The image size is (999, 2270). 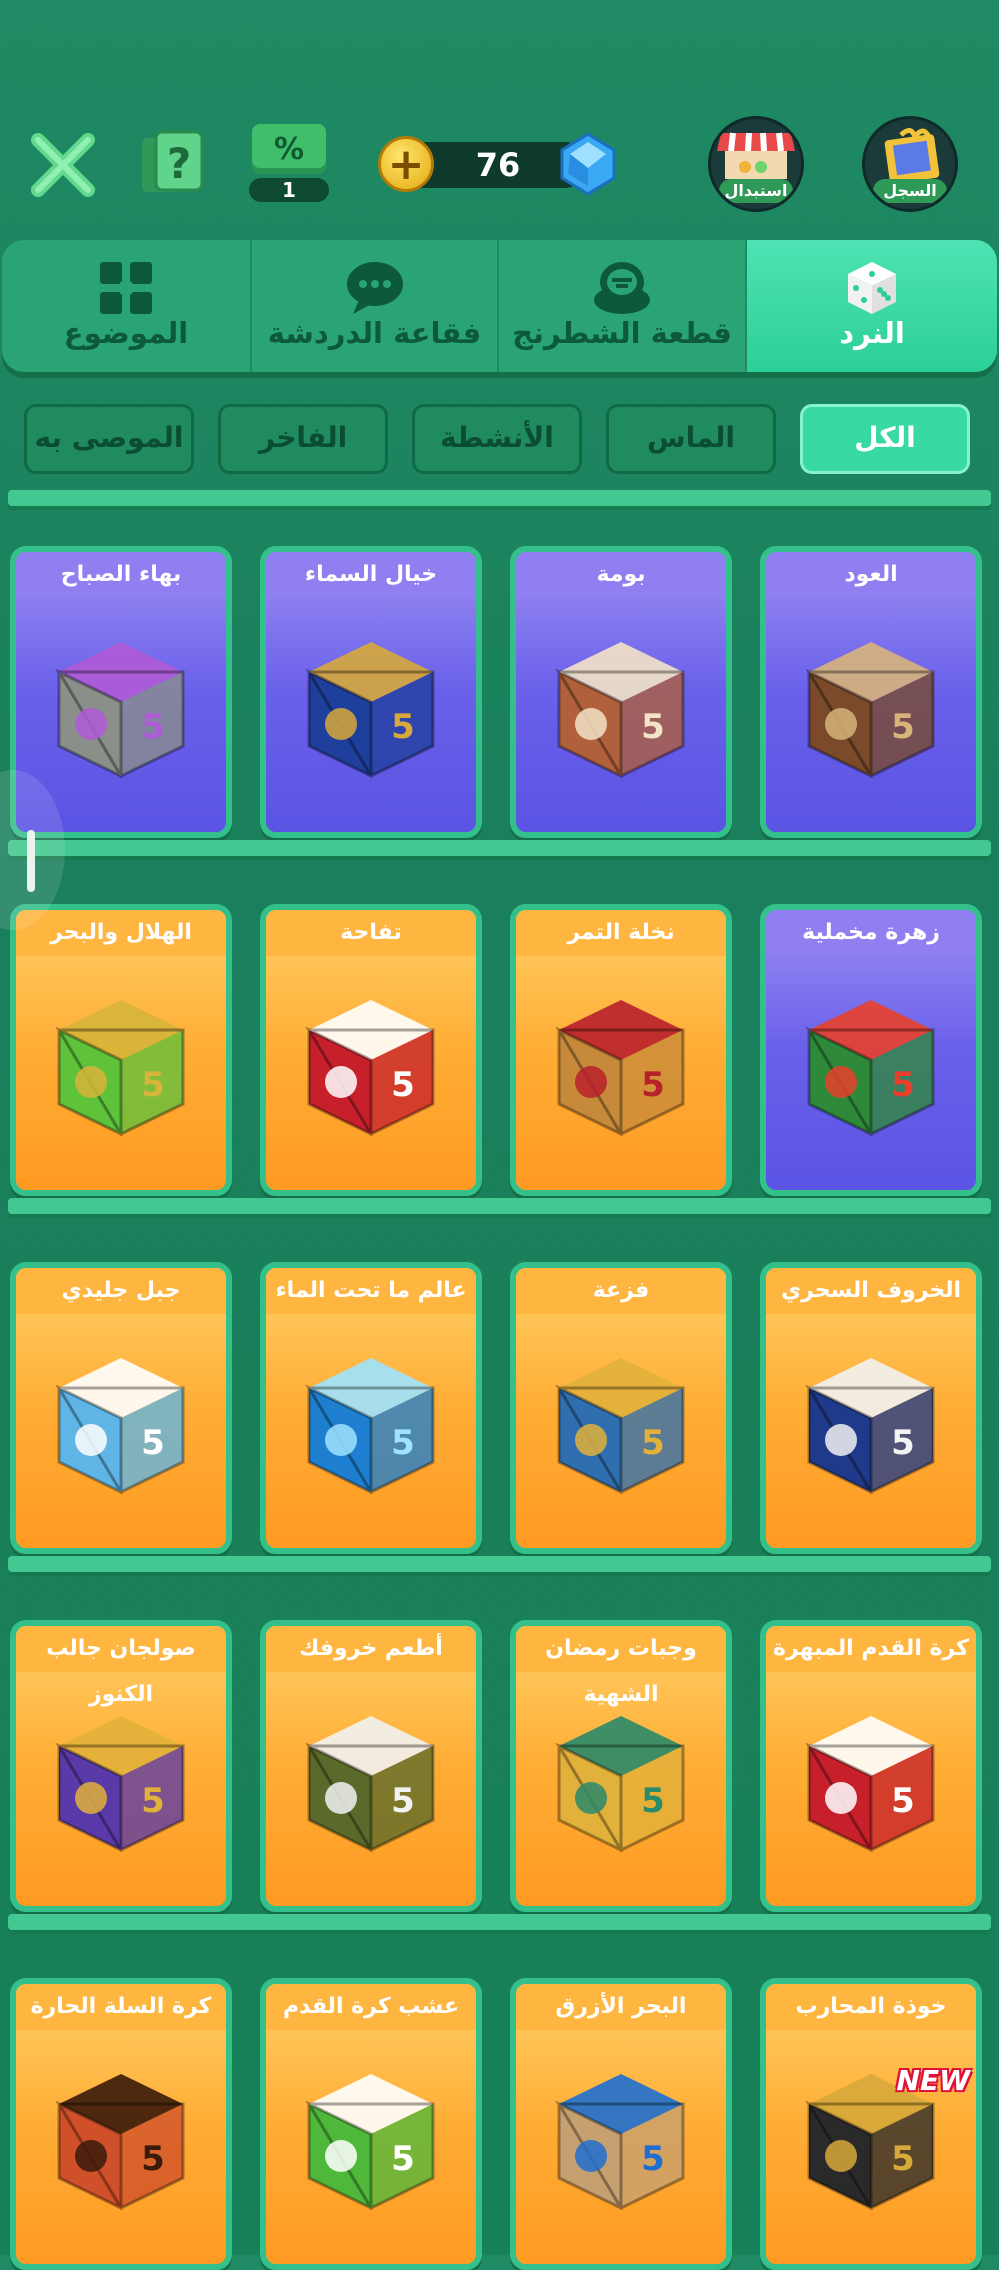 What do you see at coordinates (871, 2124) in the screenshot?
I see `dice-card: خوذة المحارب 5 NEW` at bounding box center [871, 2124].